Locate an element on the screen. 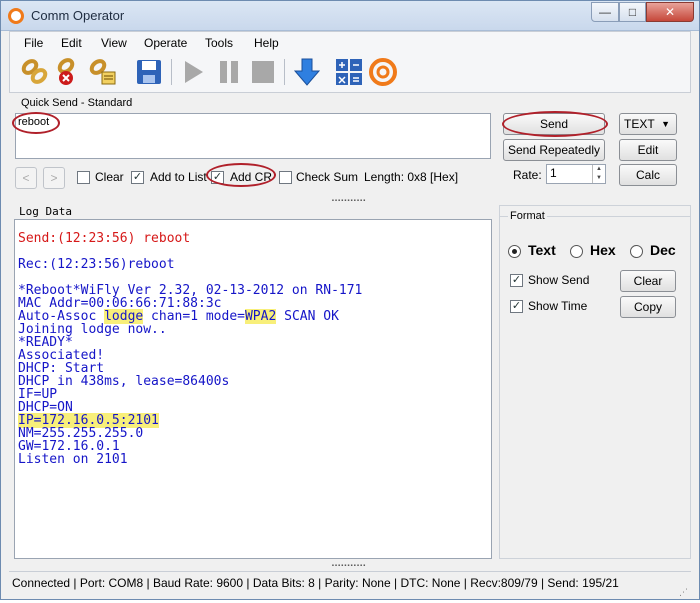  format-text-radio is located at coordinates (514, 251).